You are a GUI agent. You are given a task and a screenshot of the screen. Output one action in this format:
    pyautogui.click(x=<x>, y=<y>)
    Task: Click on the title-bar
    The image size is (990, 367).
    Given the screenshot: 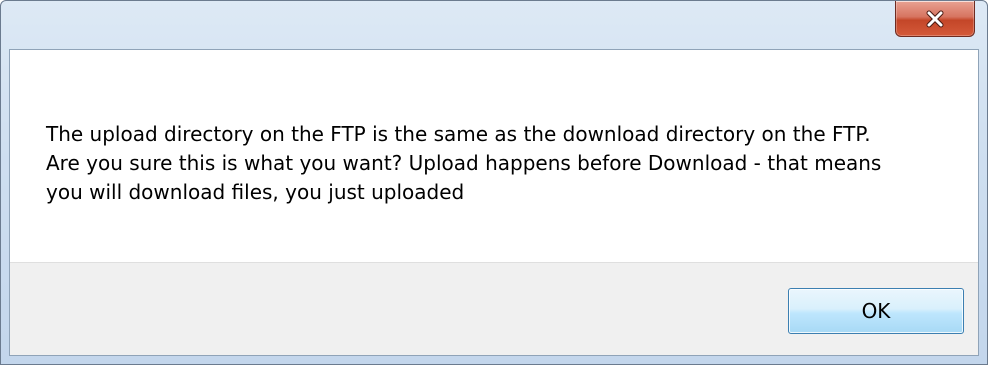 What is the action you would take?
    pyautogui.click(x=494, y=25)
    